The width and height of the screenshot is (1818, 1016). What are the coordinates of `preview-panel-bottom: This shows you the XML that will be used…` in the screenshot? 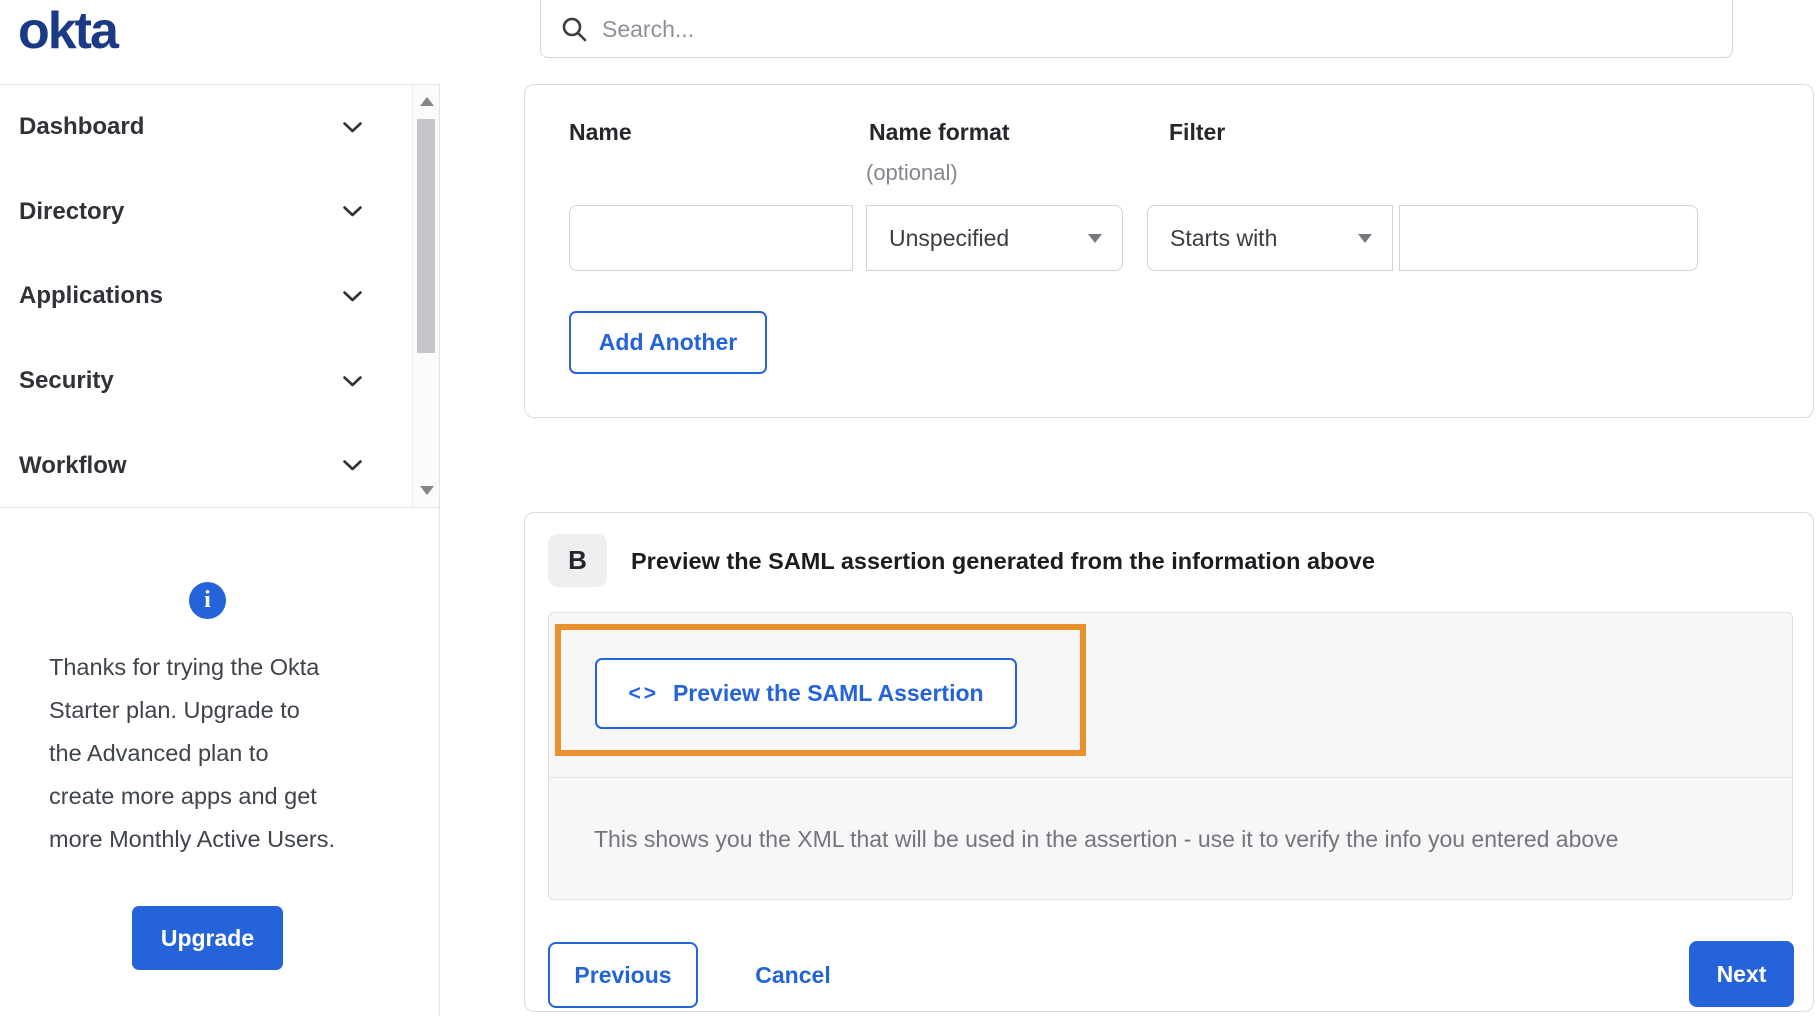 It's located at (1170, 838).